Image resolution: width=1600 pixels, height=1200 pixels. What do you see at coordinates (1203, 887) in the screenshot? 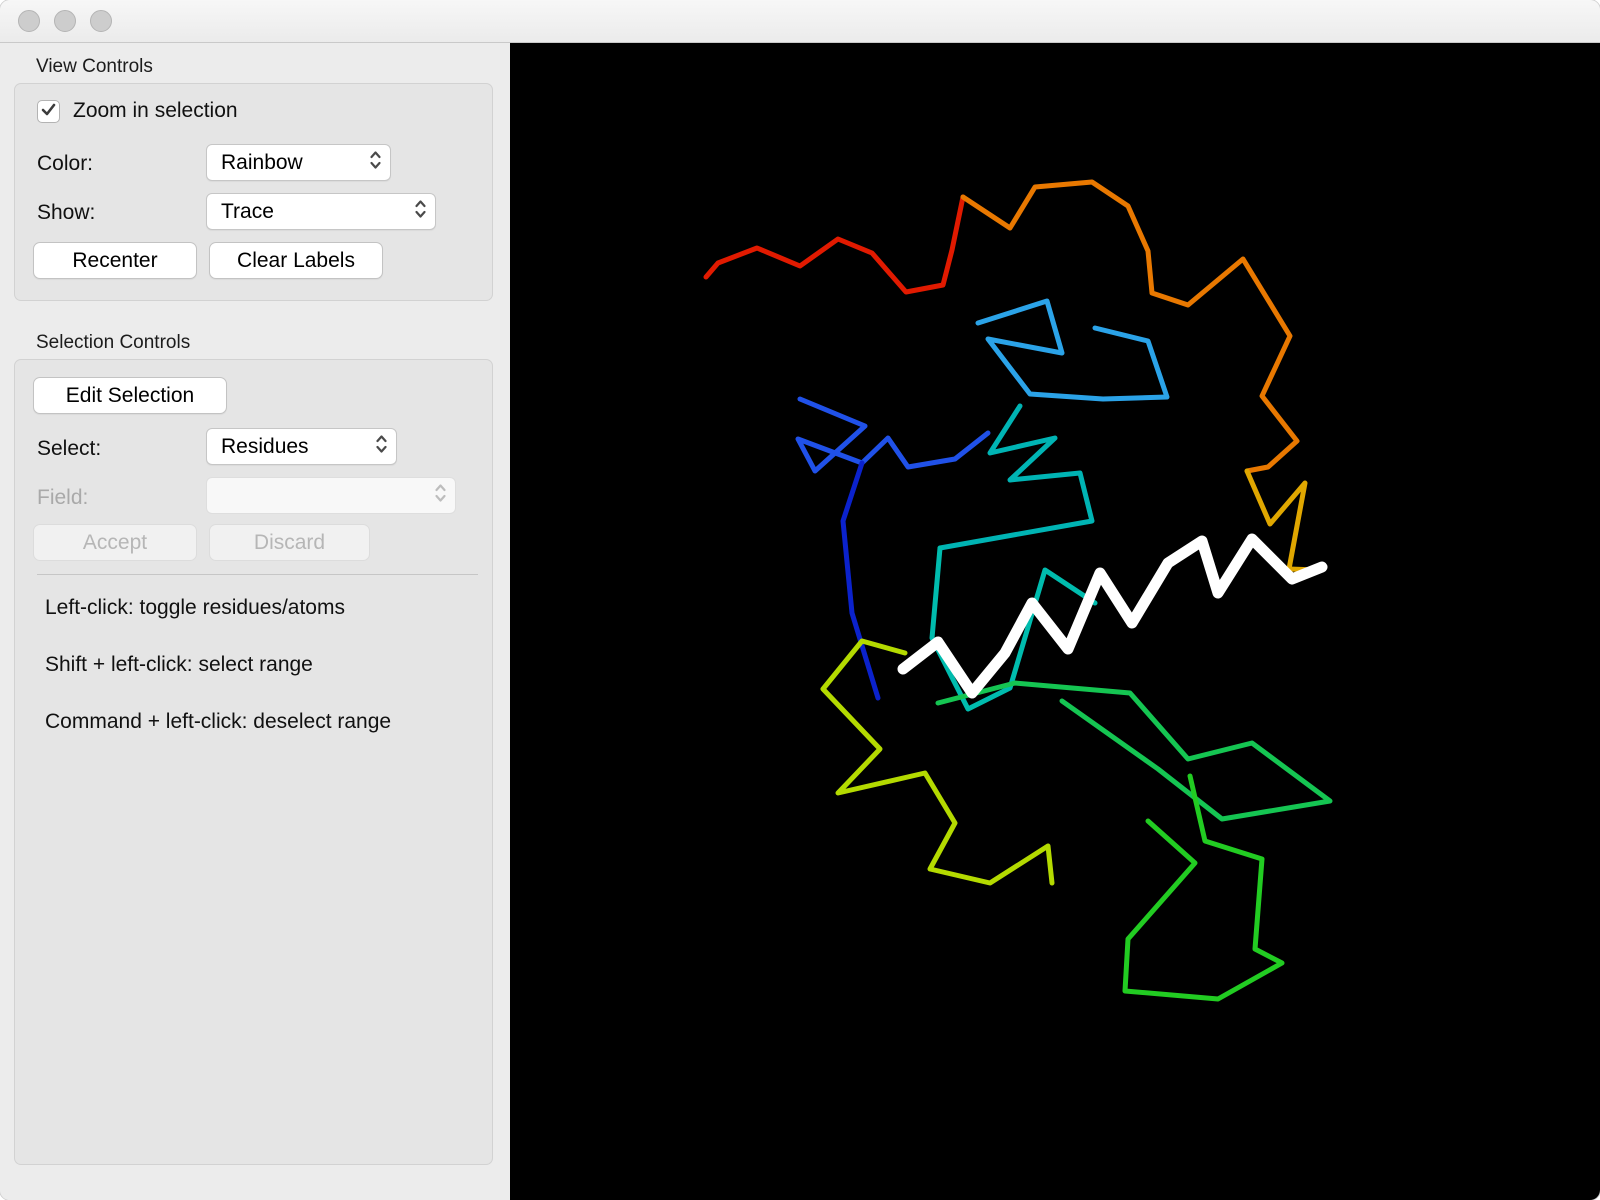
I see `trace-green-b` at bounding box center [1203, 887].